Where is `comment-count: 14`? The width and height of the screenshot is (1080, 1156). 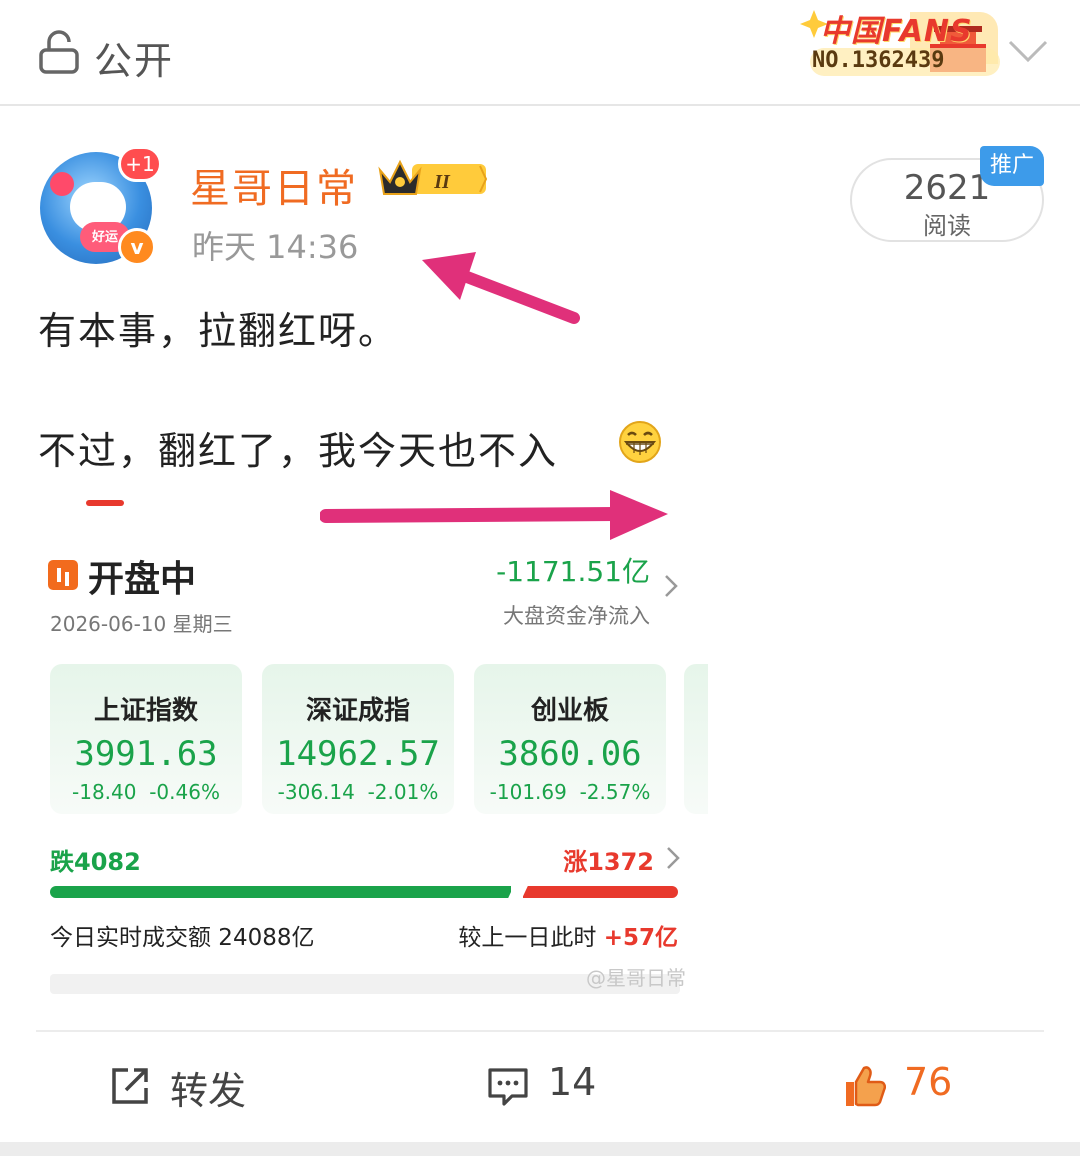
comment-count: 14 is located at coordinates (572, 1082).